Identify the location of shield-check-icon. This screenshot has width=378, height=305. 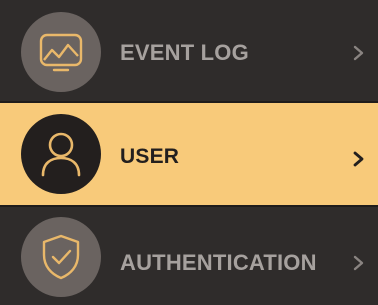
(61, 257).